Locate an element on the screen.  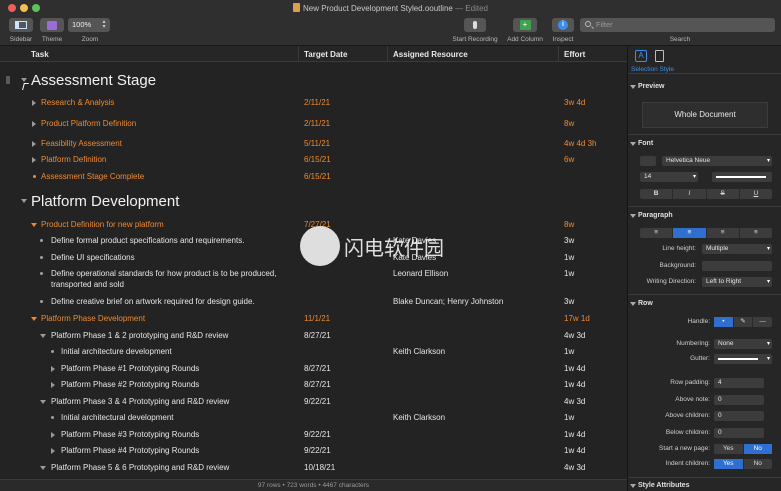
row-task: Initial architectural development is located at coordinates (117, 417).